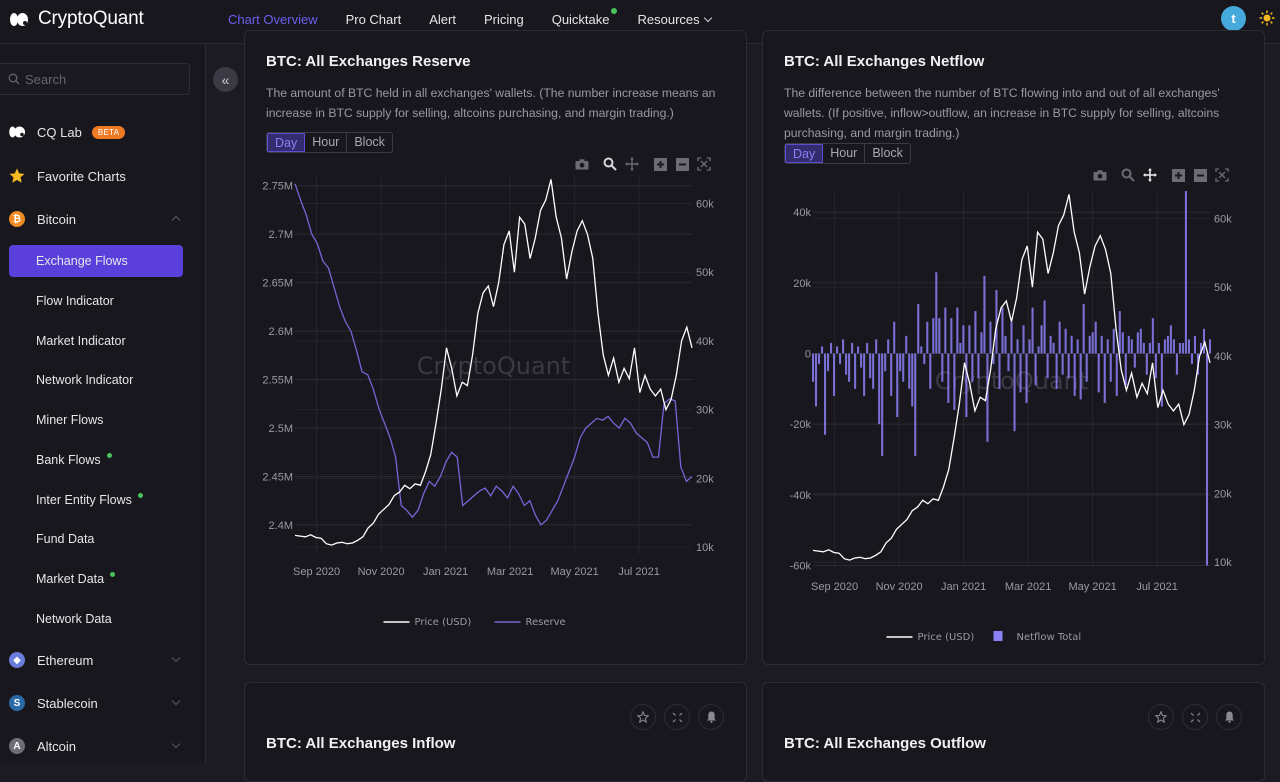  I want to click on sidebar-sub-market-indicator: Market Indicator, so click(96, 341).